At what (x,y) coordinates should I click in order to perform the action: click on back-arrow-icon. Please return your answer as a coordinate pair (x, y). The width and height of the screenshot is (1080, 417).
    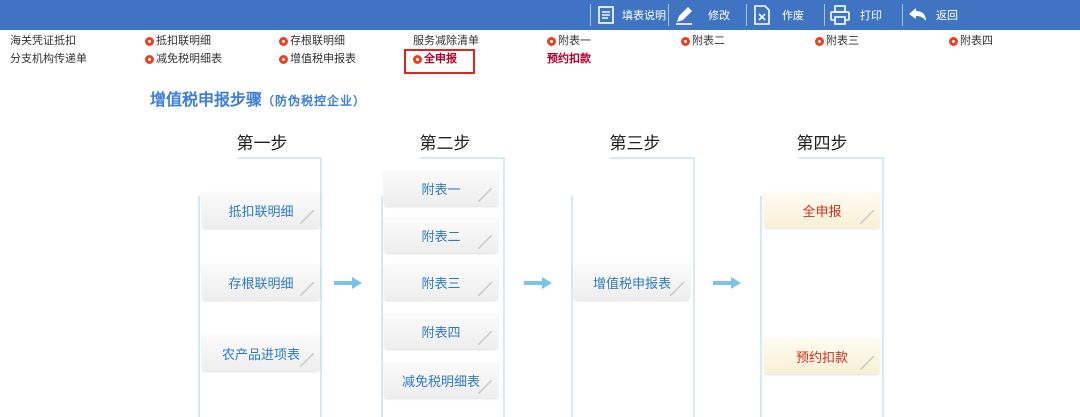
    Looking at the image, I should click on (918, 15).